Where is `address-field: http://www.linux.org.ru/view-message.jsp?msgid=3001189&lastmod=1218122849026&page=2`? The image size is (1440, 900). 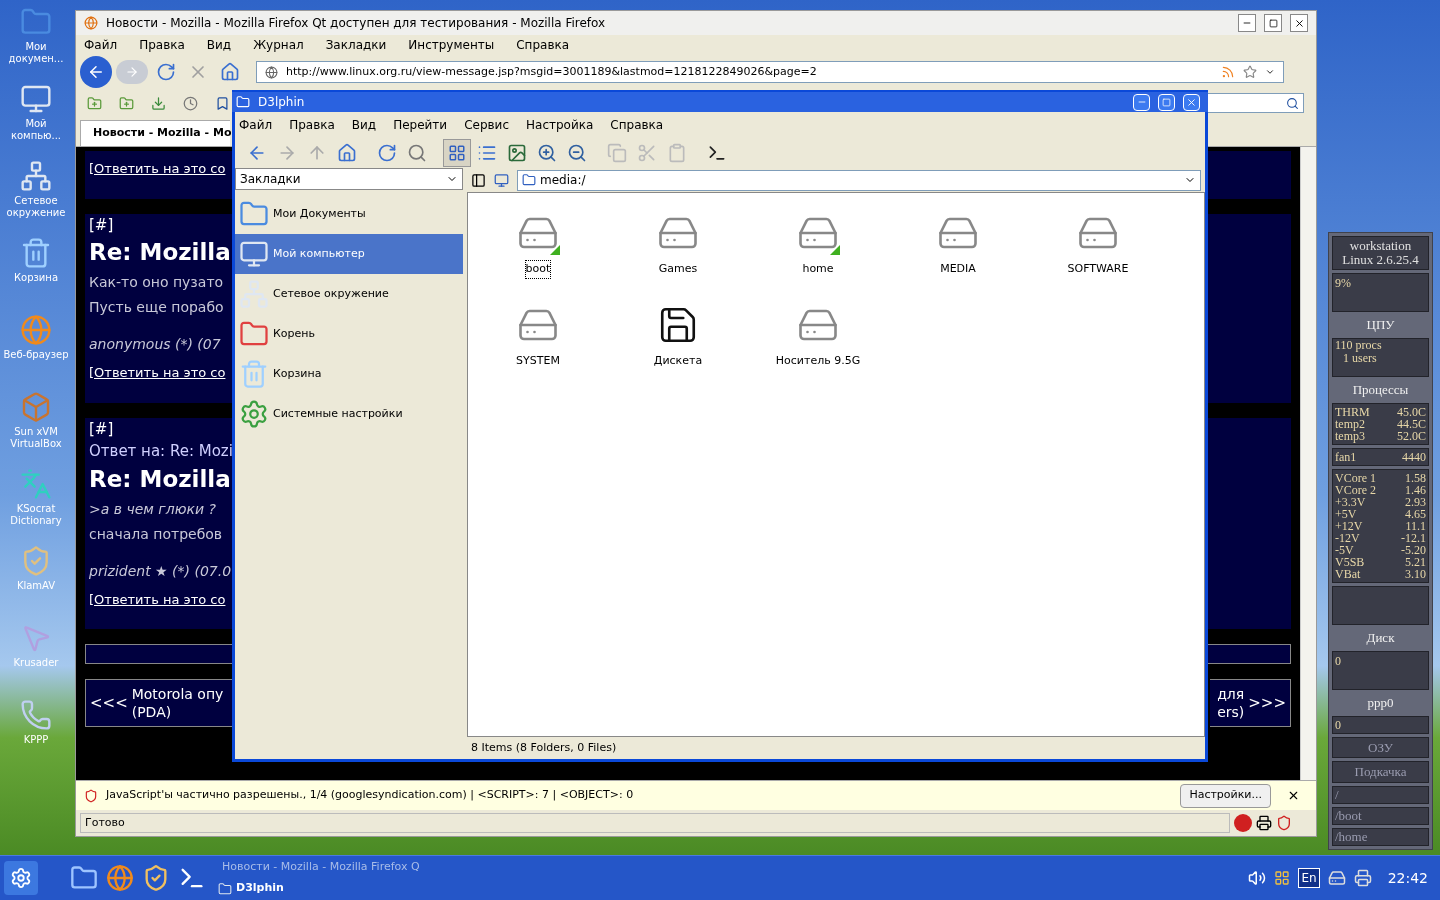
address-field: http://www.linux.org.ru/view-message.jsp?msgid=3001189&lastmod=1218122849026&page=2 is located at coordinates (770, 72).